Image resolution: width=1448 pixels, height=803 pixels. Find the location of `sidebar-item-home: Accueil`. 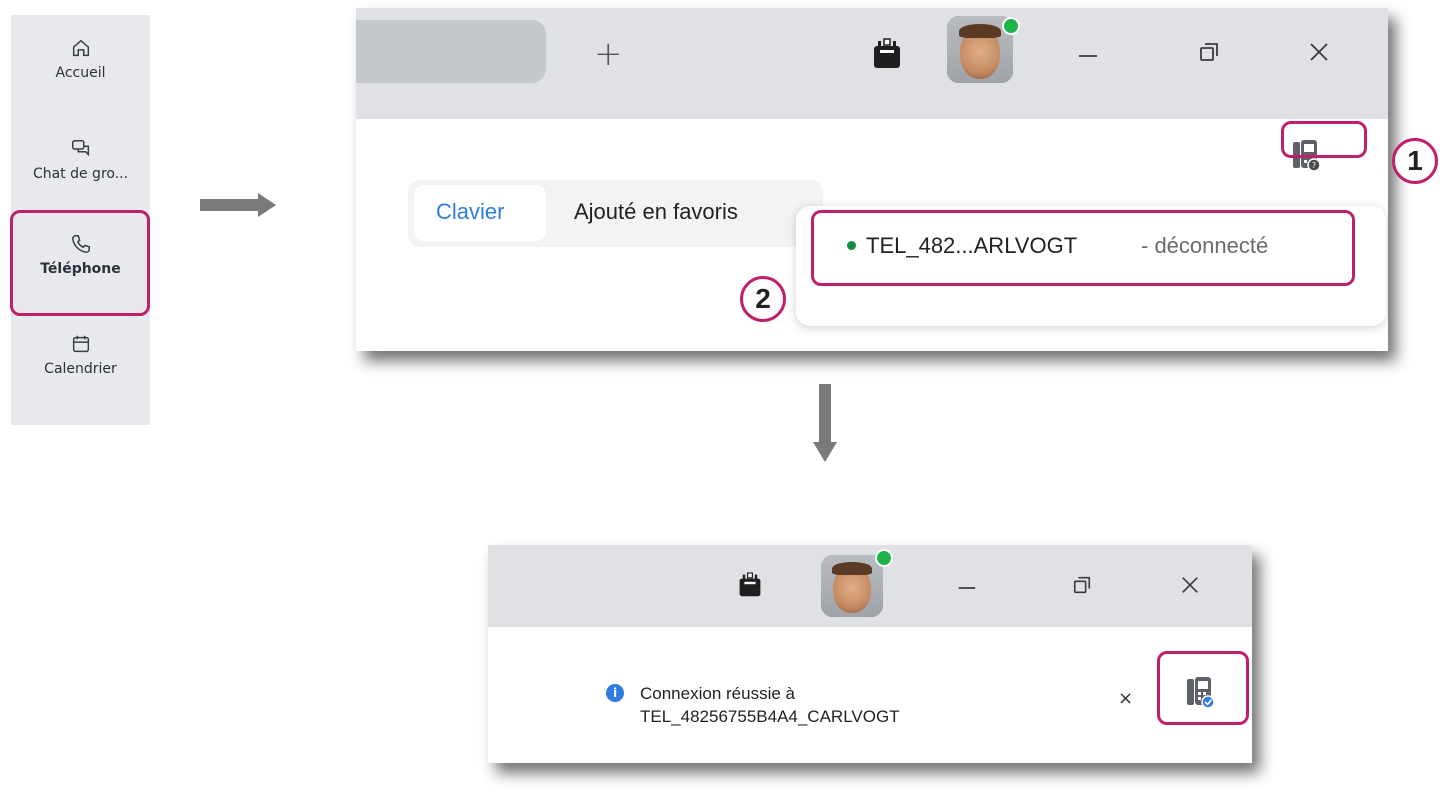

sidebar-item-home: Accueil is located at coordinates (80, 59).